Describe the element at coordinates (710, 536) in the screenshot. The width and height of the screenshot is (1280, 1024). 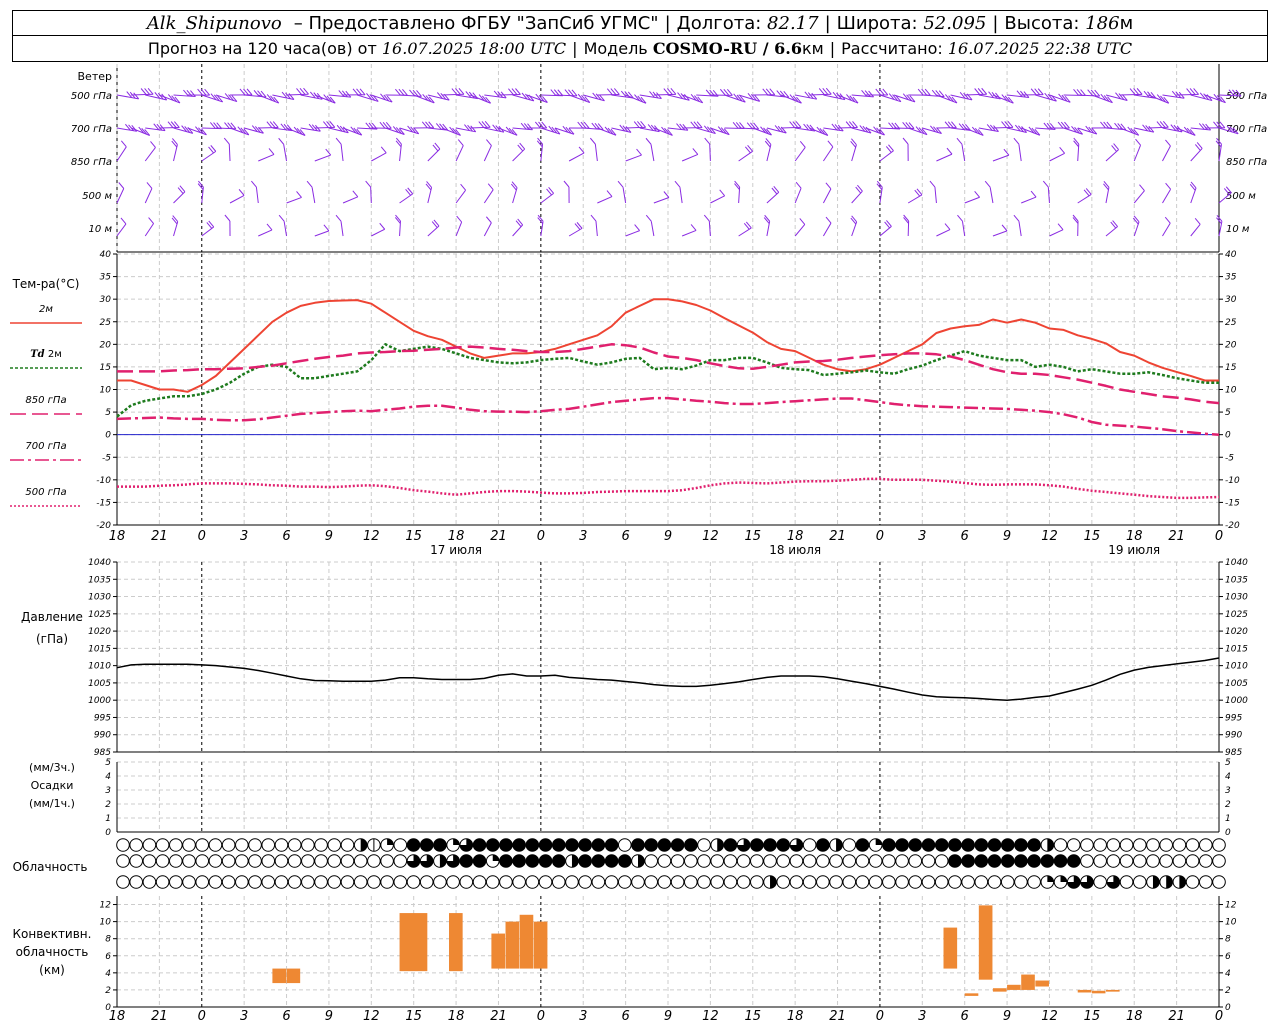
I see `temp-hour-label: 12` at that location.